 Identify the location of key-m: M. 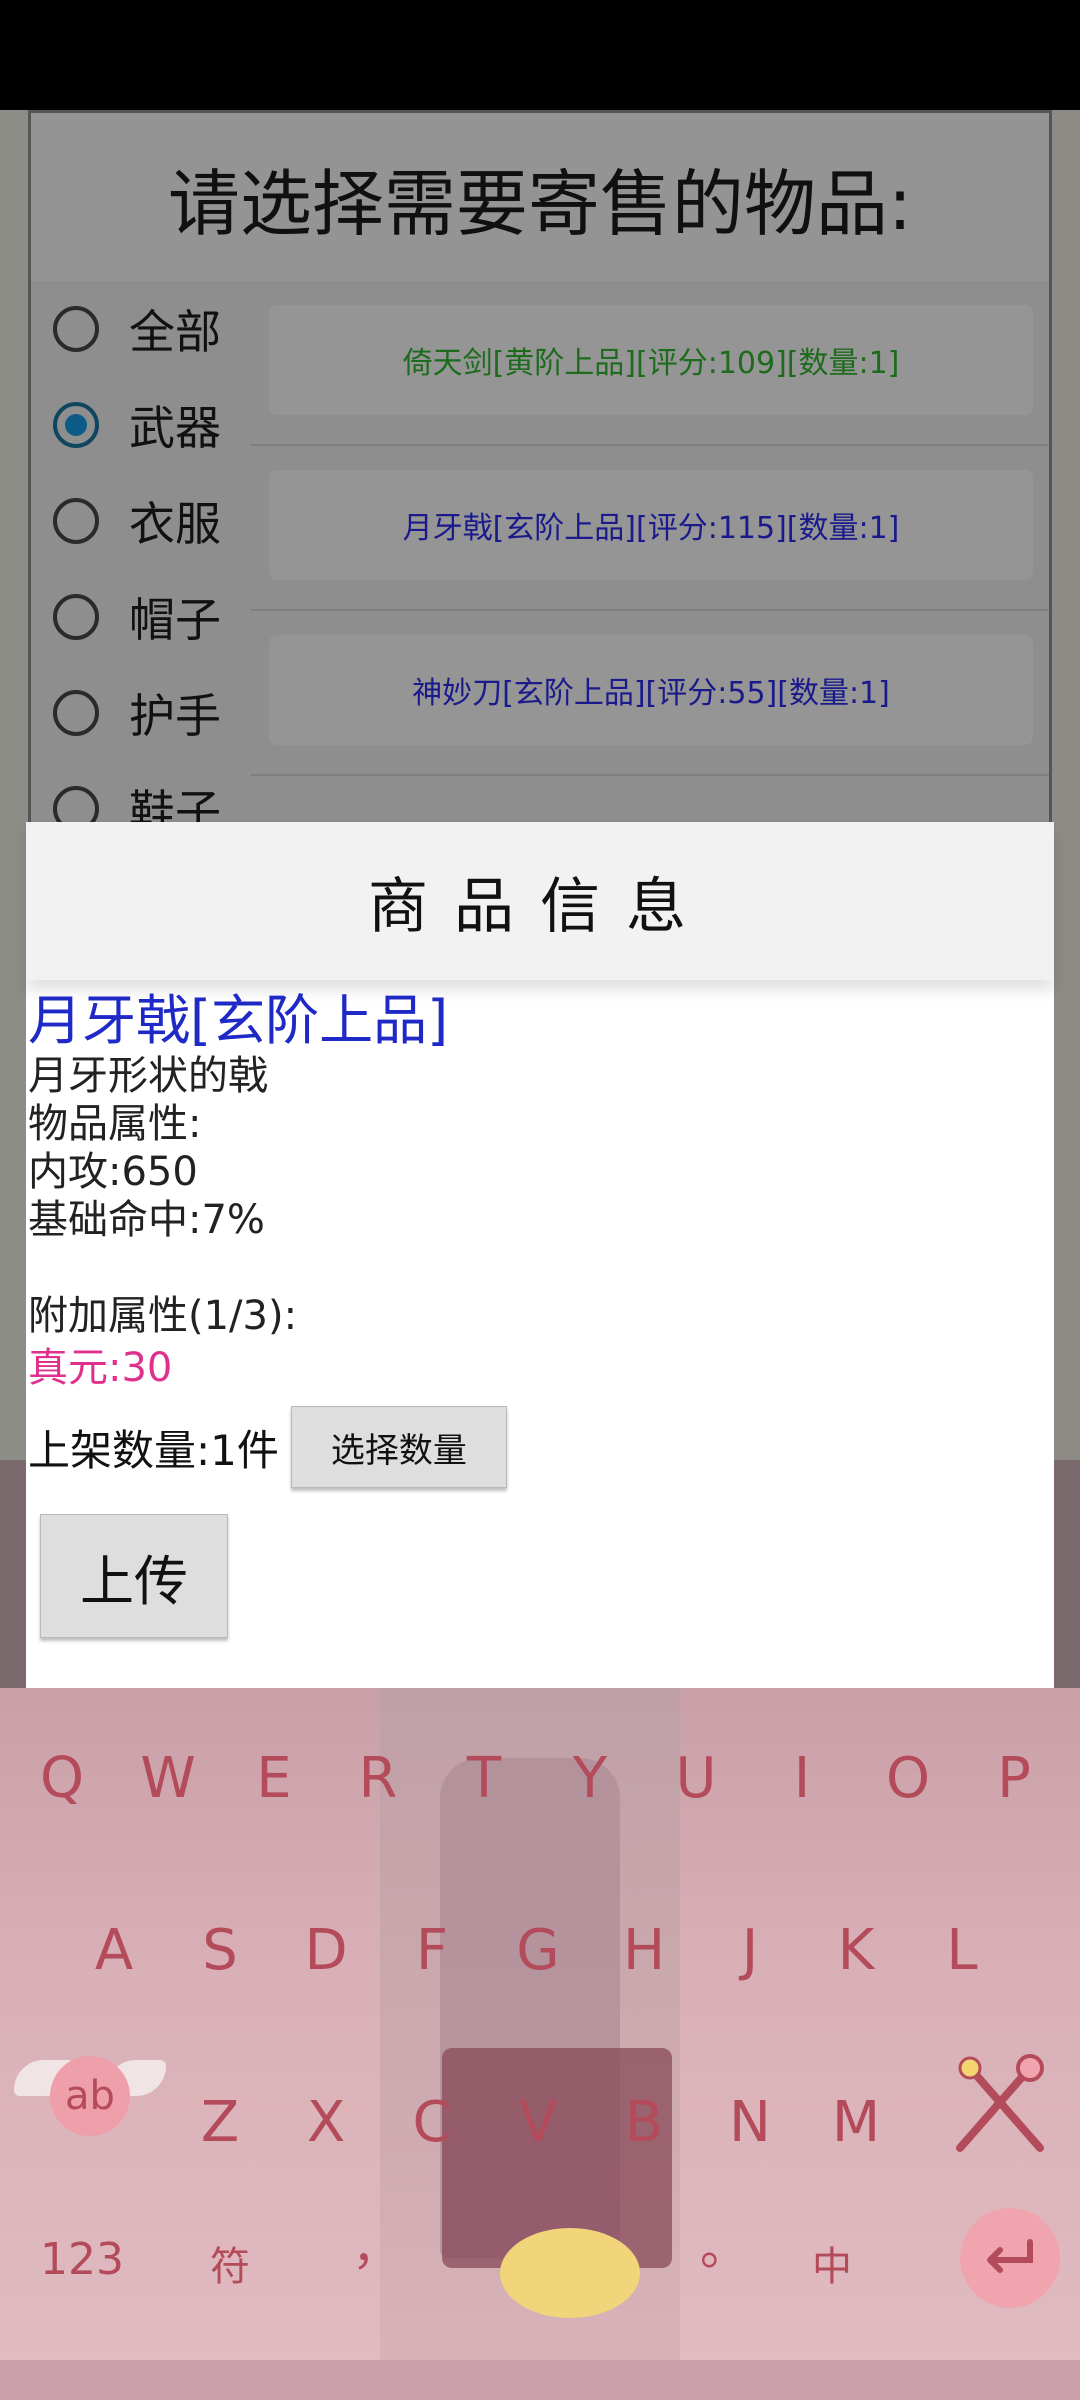
(856, 2122).